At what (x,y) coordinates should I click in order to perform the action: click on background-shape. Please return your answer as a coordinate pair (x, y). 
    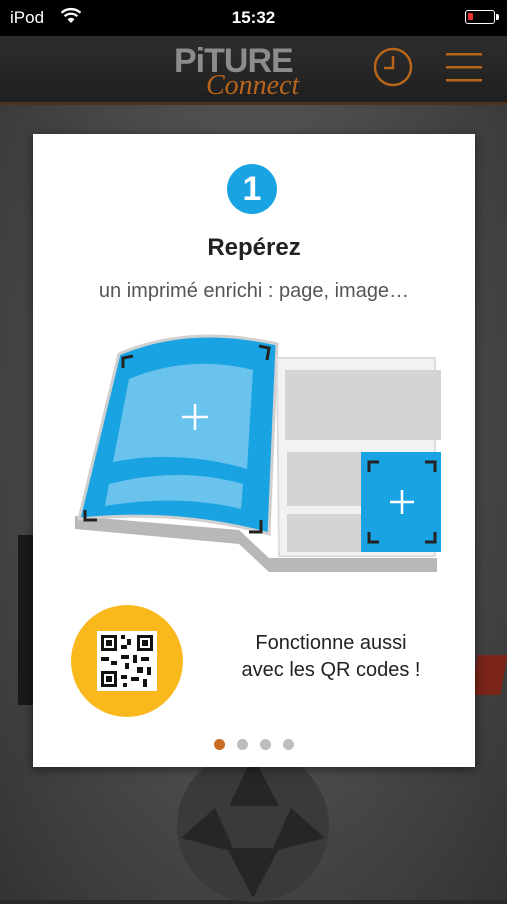
    Looking at the image, I should click on (488, 675).